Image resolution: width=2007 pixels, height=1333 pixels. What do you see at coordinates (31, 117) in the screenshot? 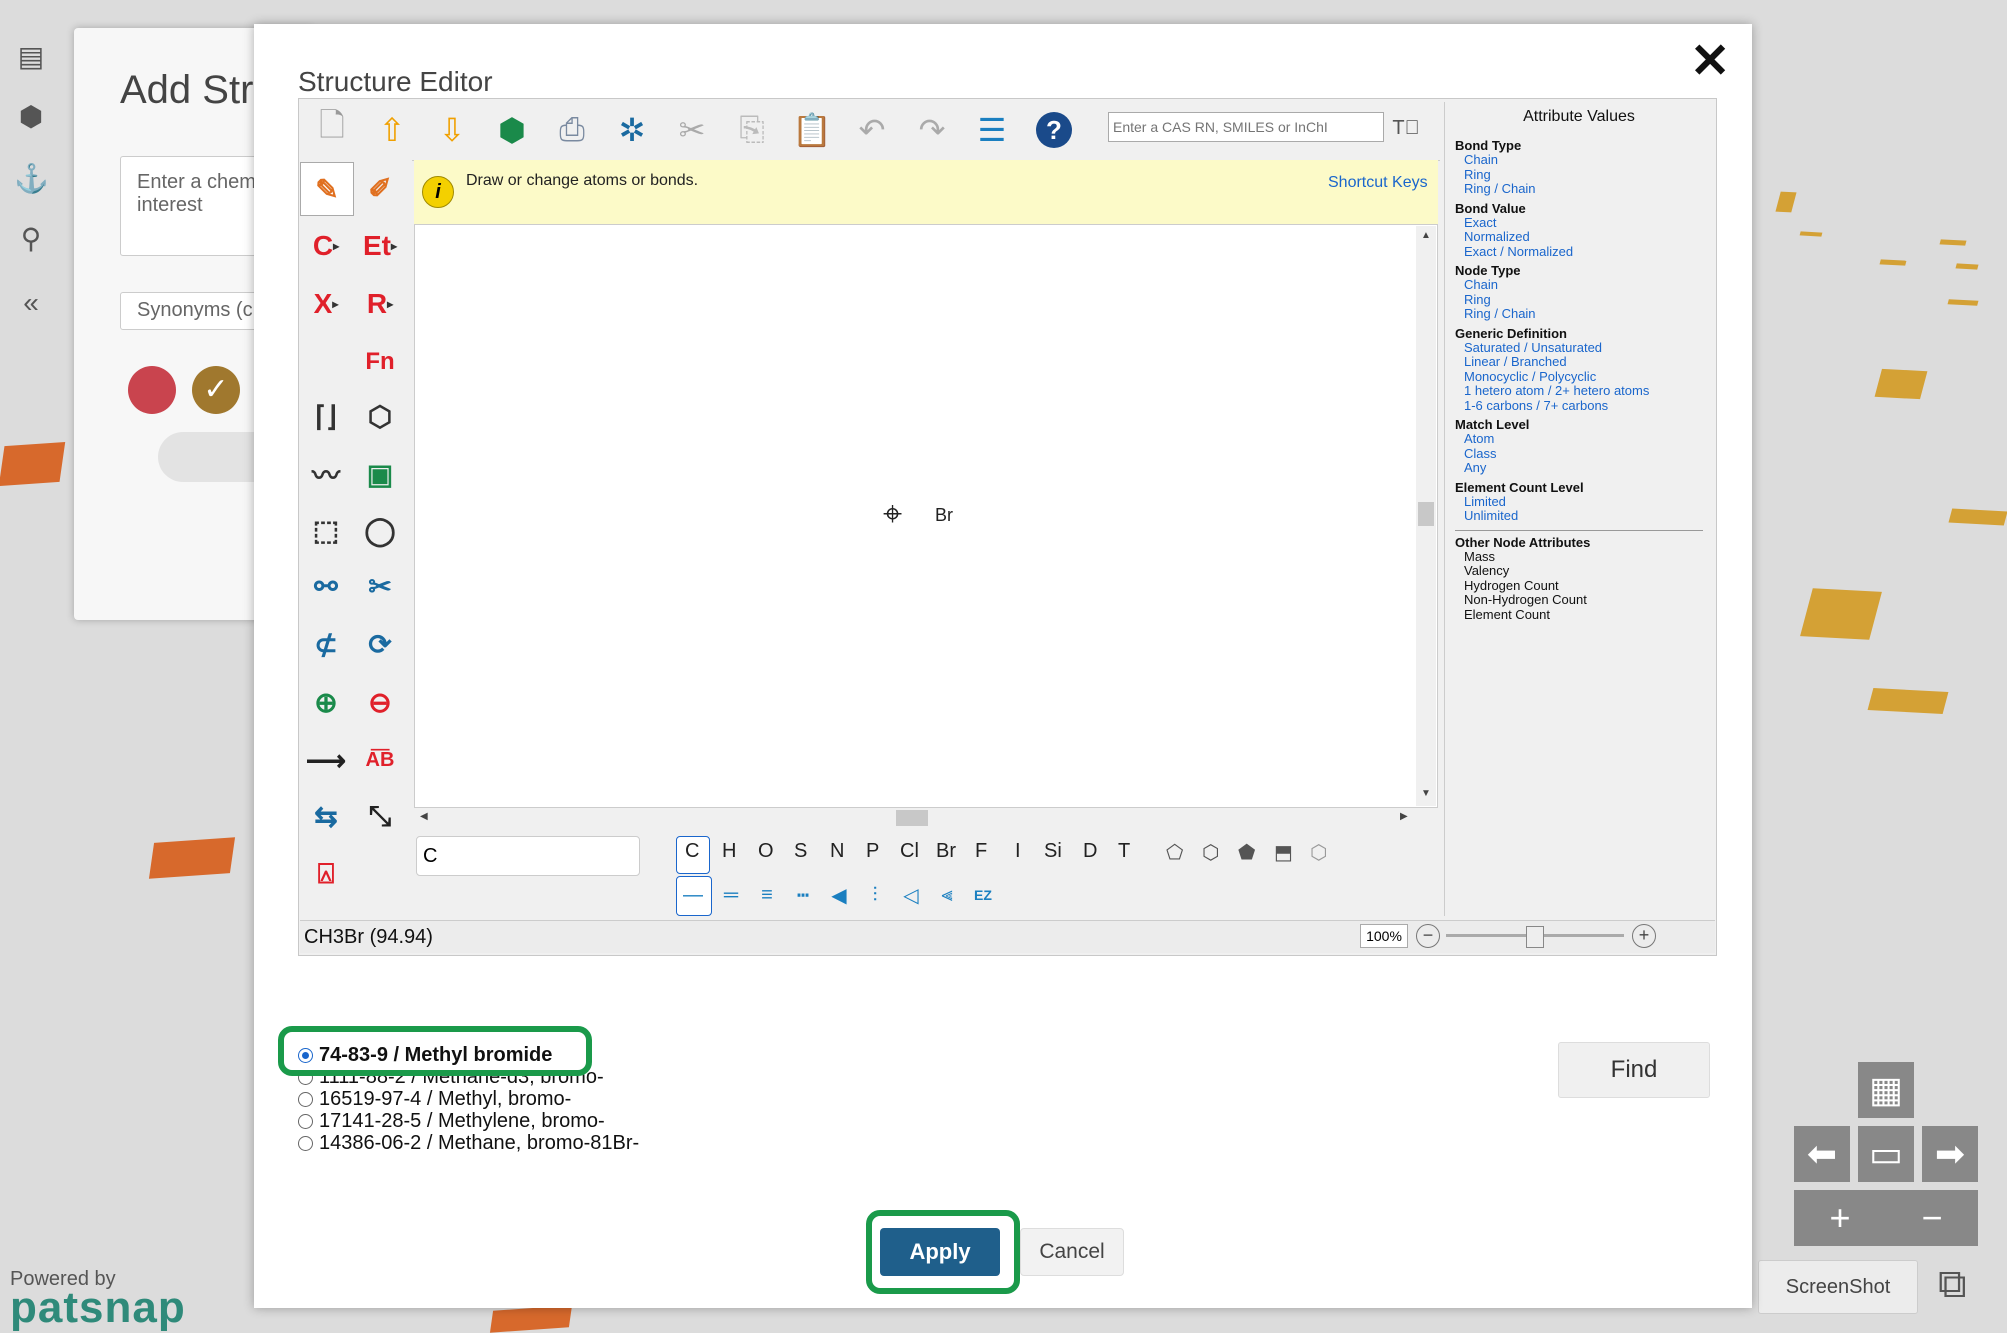
I see `cube-icon: ⬢` at bounding box center [31, 117].